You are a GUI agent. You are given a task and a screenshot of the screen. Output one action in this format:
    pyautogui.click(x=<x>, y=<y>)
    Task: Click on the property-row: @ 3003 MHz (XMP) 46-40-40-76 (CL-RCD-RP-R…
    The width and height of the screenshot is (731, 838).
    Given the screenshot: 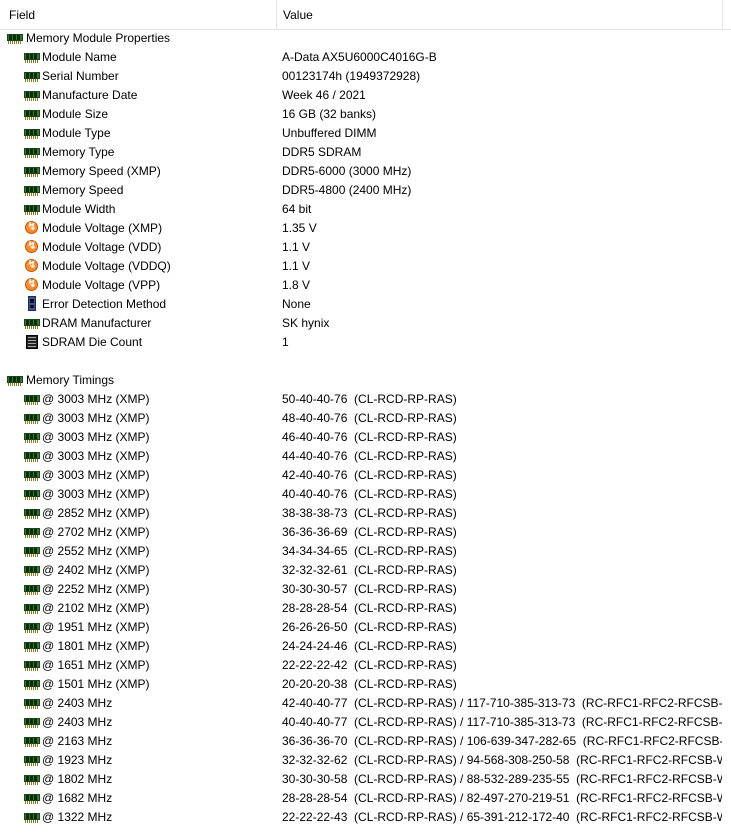 What is the action you would take?
    pyautogui.click(x=365, y=437)
    